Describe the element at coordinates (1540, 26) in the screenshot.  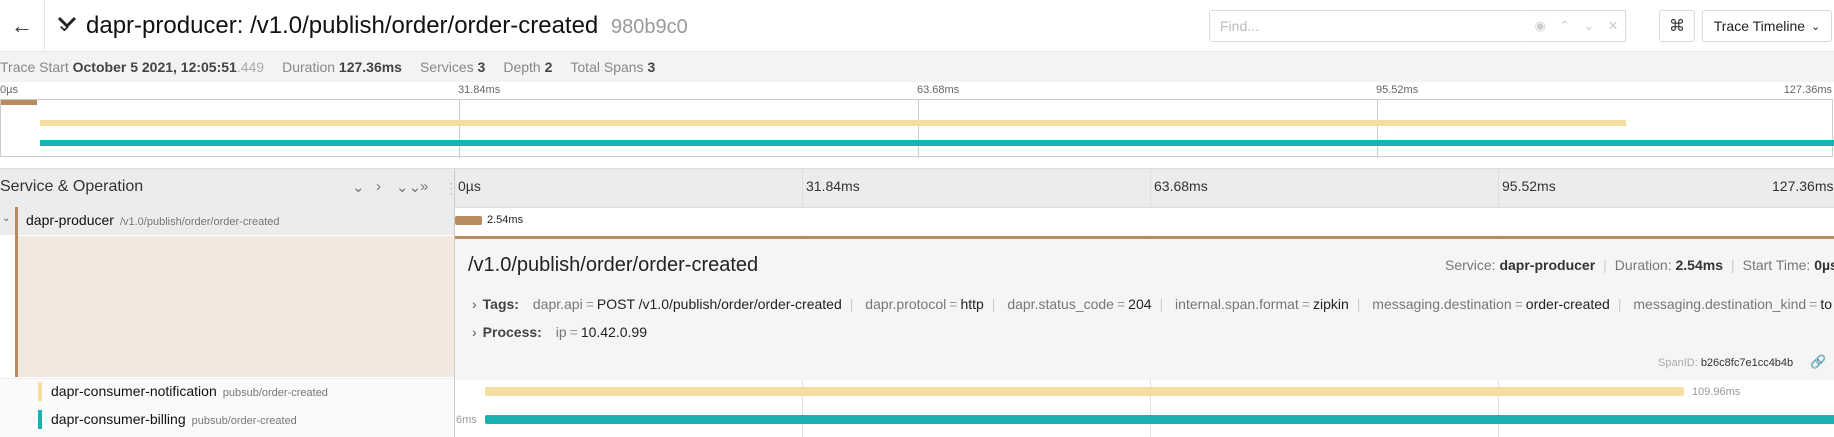
I see `locate-icon: ◉` at that location.